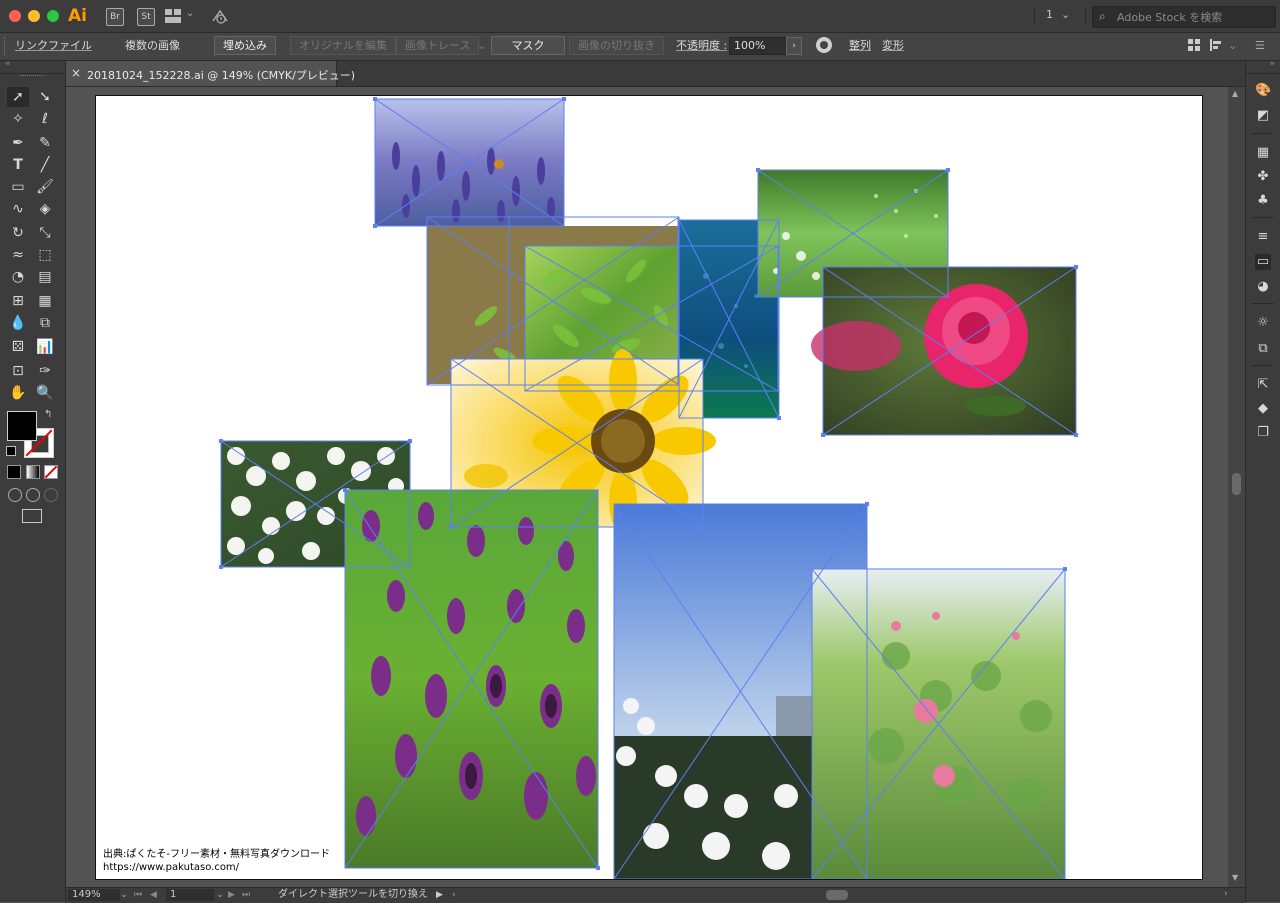  I want to click on symbols-icon: ♣, so click(1263, 201).